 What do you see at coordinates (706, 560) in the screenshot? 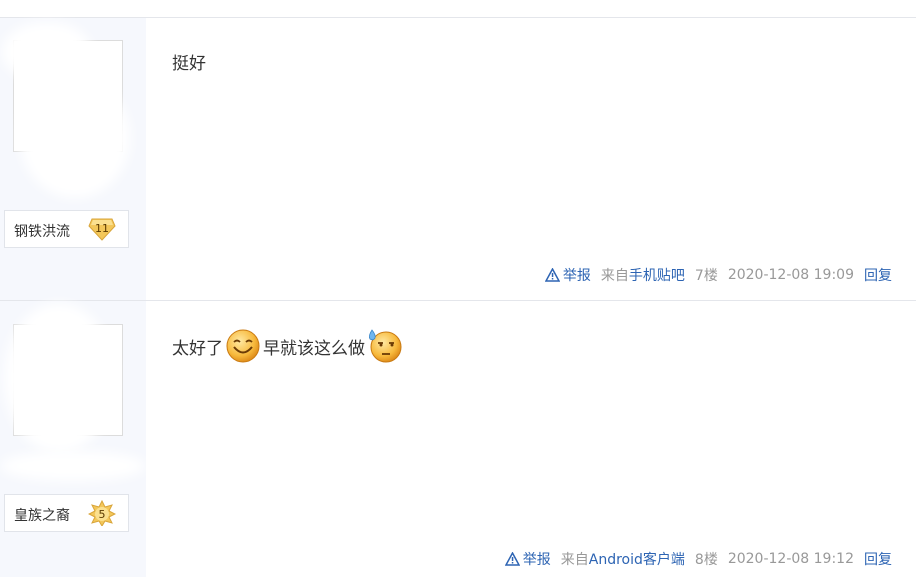
I see `floor-number: 8楼` at bounding box center [706, 560].